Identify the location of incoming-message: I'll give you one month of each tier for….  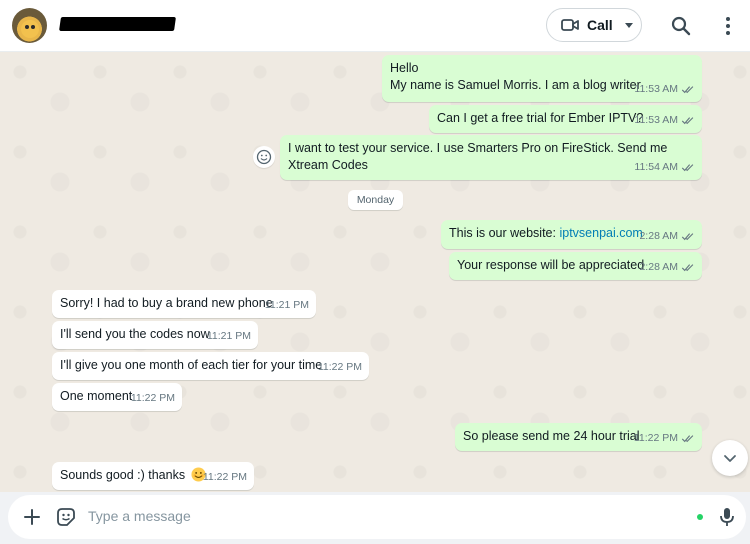
(210, 366).